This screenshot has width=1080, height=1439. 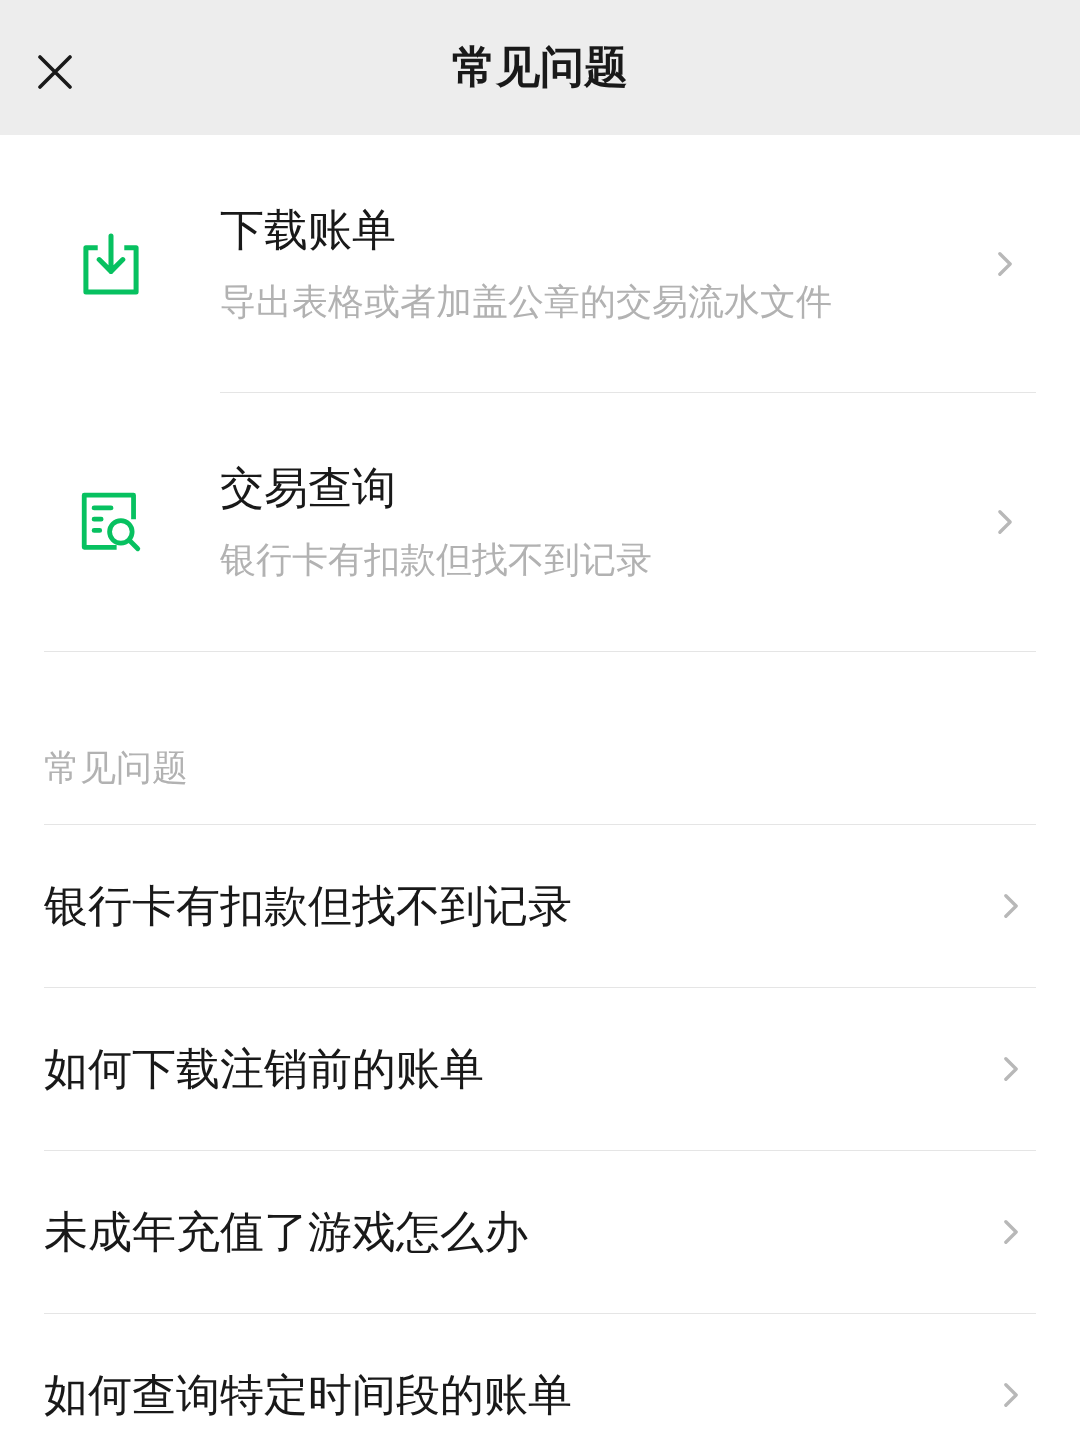 What do you see at coordinates (540, 1232) in the screenshot?
I see `faq-item: 未成年充值了游戏怎么办` at bounding box center [540, 1232].